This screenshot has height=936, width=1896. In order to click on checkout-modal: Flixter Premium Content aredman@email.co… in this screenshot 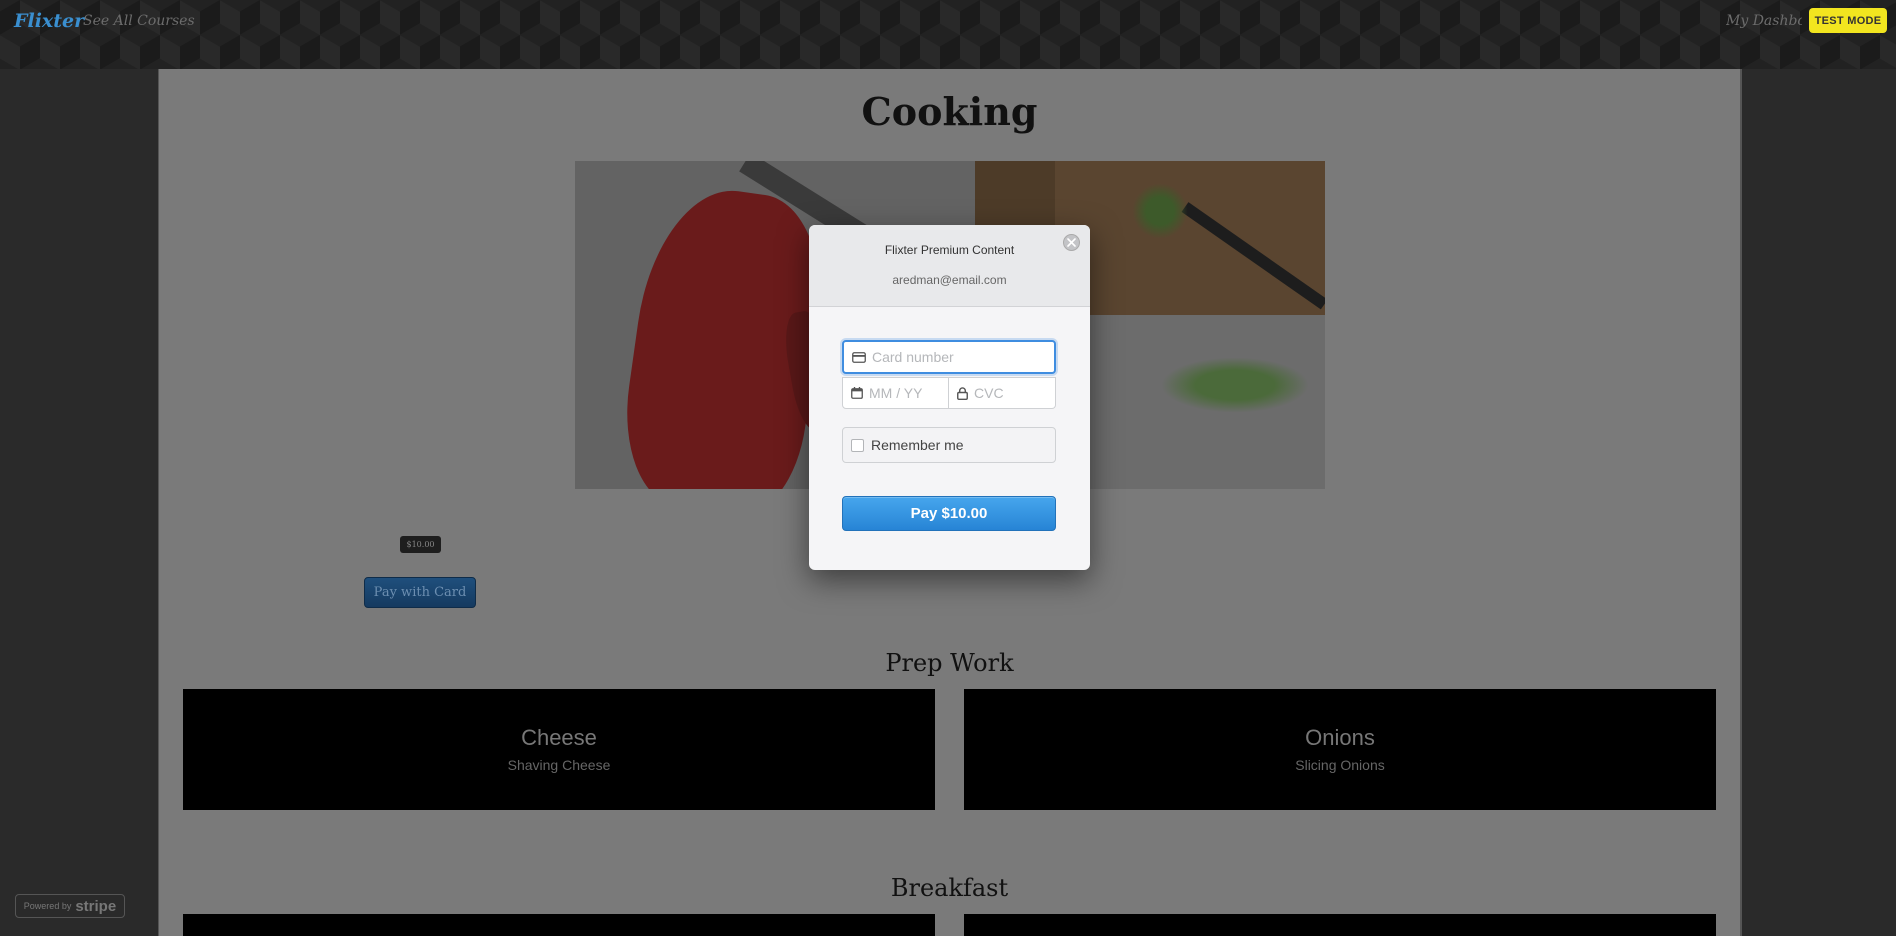, I will do `click(949, 397)`.